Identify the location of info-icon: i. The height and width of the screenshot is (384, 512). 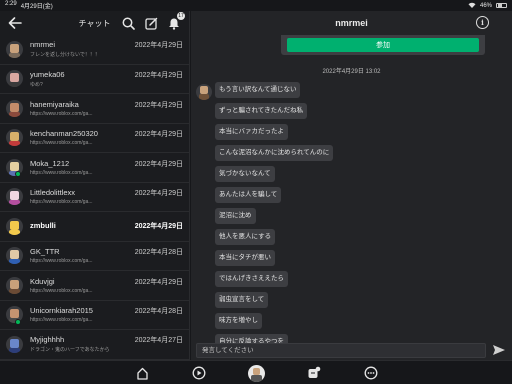
(482, 22).